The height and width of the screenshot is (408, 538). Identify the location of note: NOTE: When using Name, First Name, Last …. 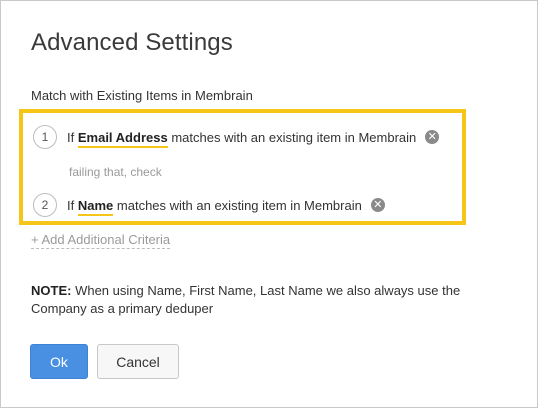
(266, 300).